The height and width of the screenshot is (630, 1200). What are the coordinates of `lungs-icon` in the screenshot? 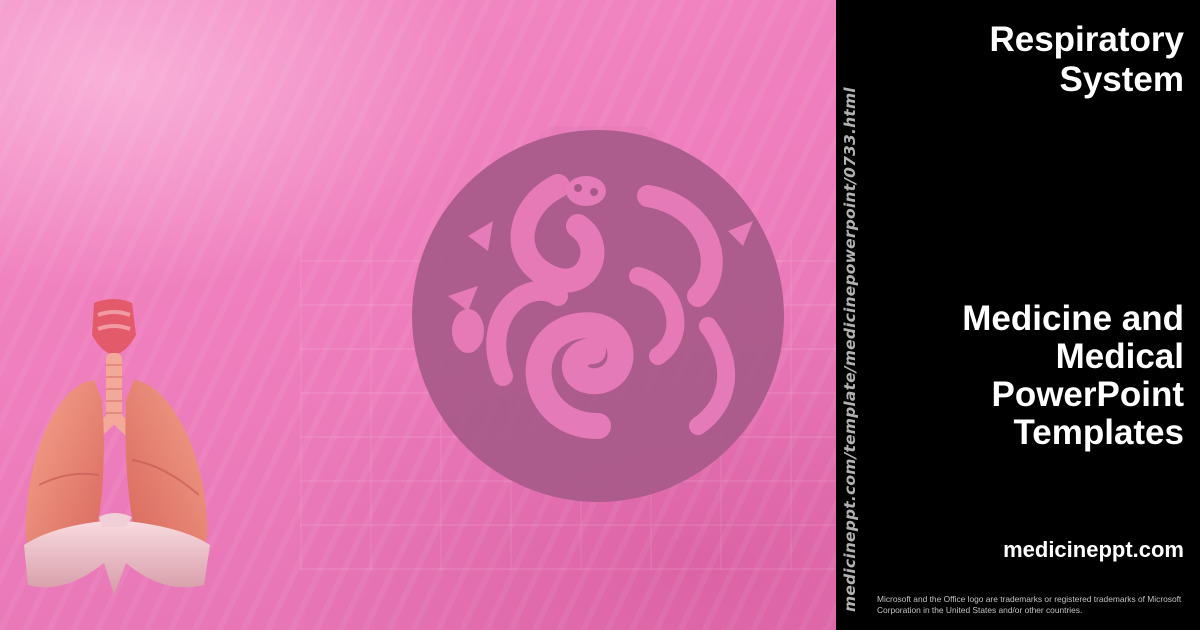 It's located at (117, 447).